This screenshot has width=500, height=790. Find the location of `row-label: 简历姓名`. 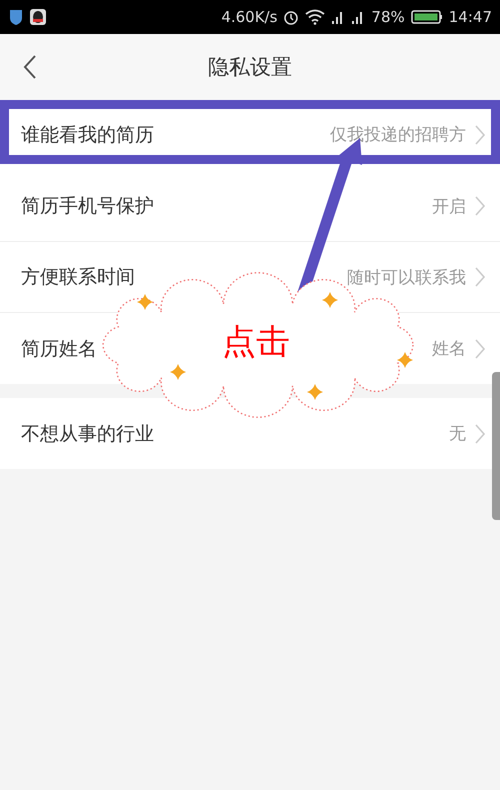

row-label: 简历姓名 is located at coordinates (59, 349).